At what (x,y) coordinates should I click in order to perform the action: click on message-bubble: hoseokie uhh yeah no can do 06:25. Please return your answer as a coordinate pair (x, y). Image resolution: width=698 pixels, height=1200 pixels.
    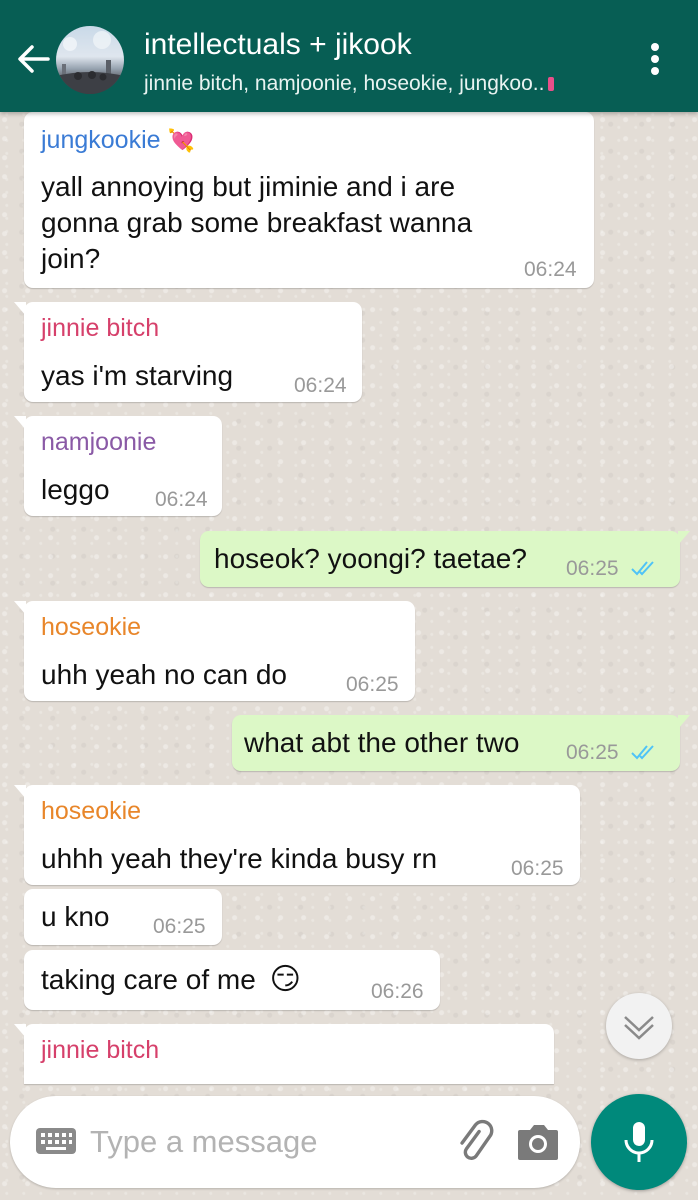
    Looking at the image, I should click on (214, 651).